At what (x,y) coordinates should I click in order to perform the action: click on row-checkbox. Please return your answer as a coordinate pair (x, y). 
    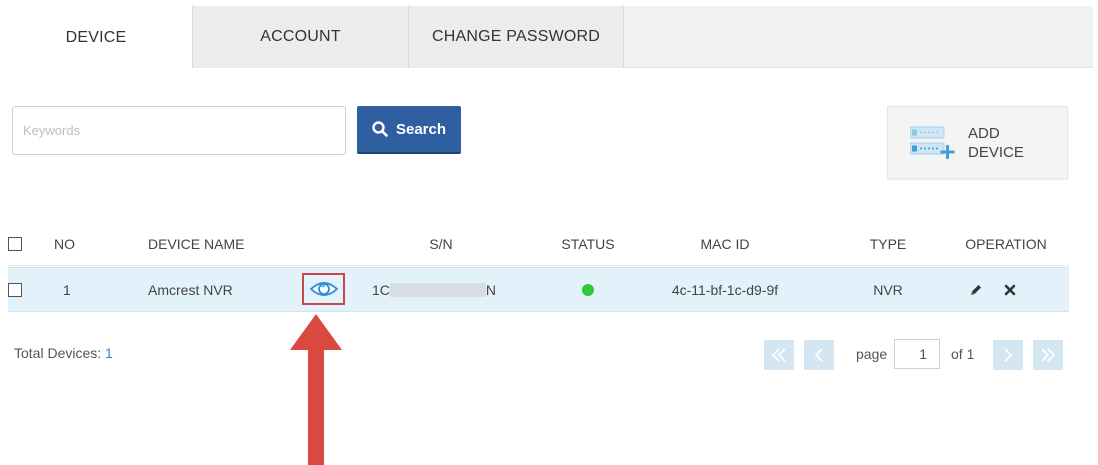
    Looking at the image, I should click on (15, 289).